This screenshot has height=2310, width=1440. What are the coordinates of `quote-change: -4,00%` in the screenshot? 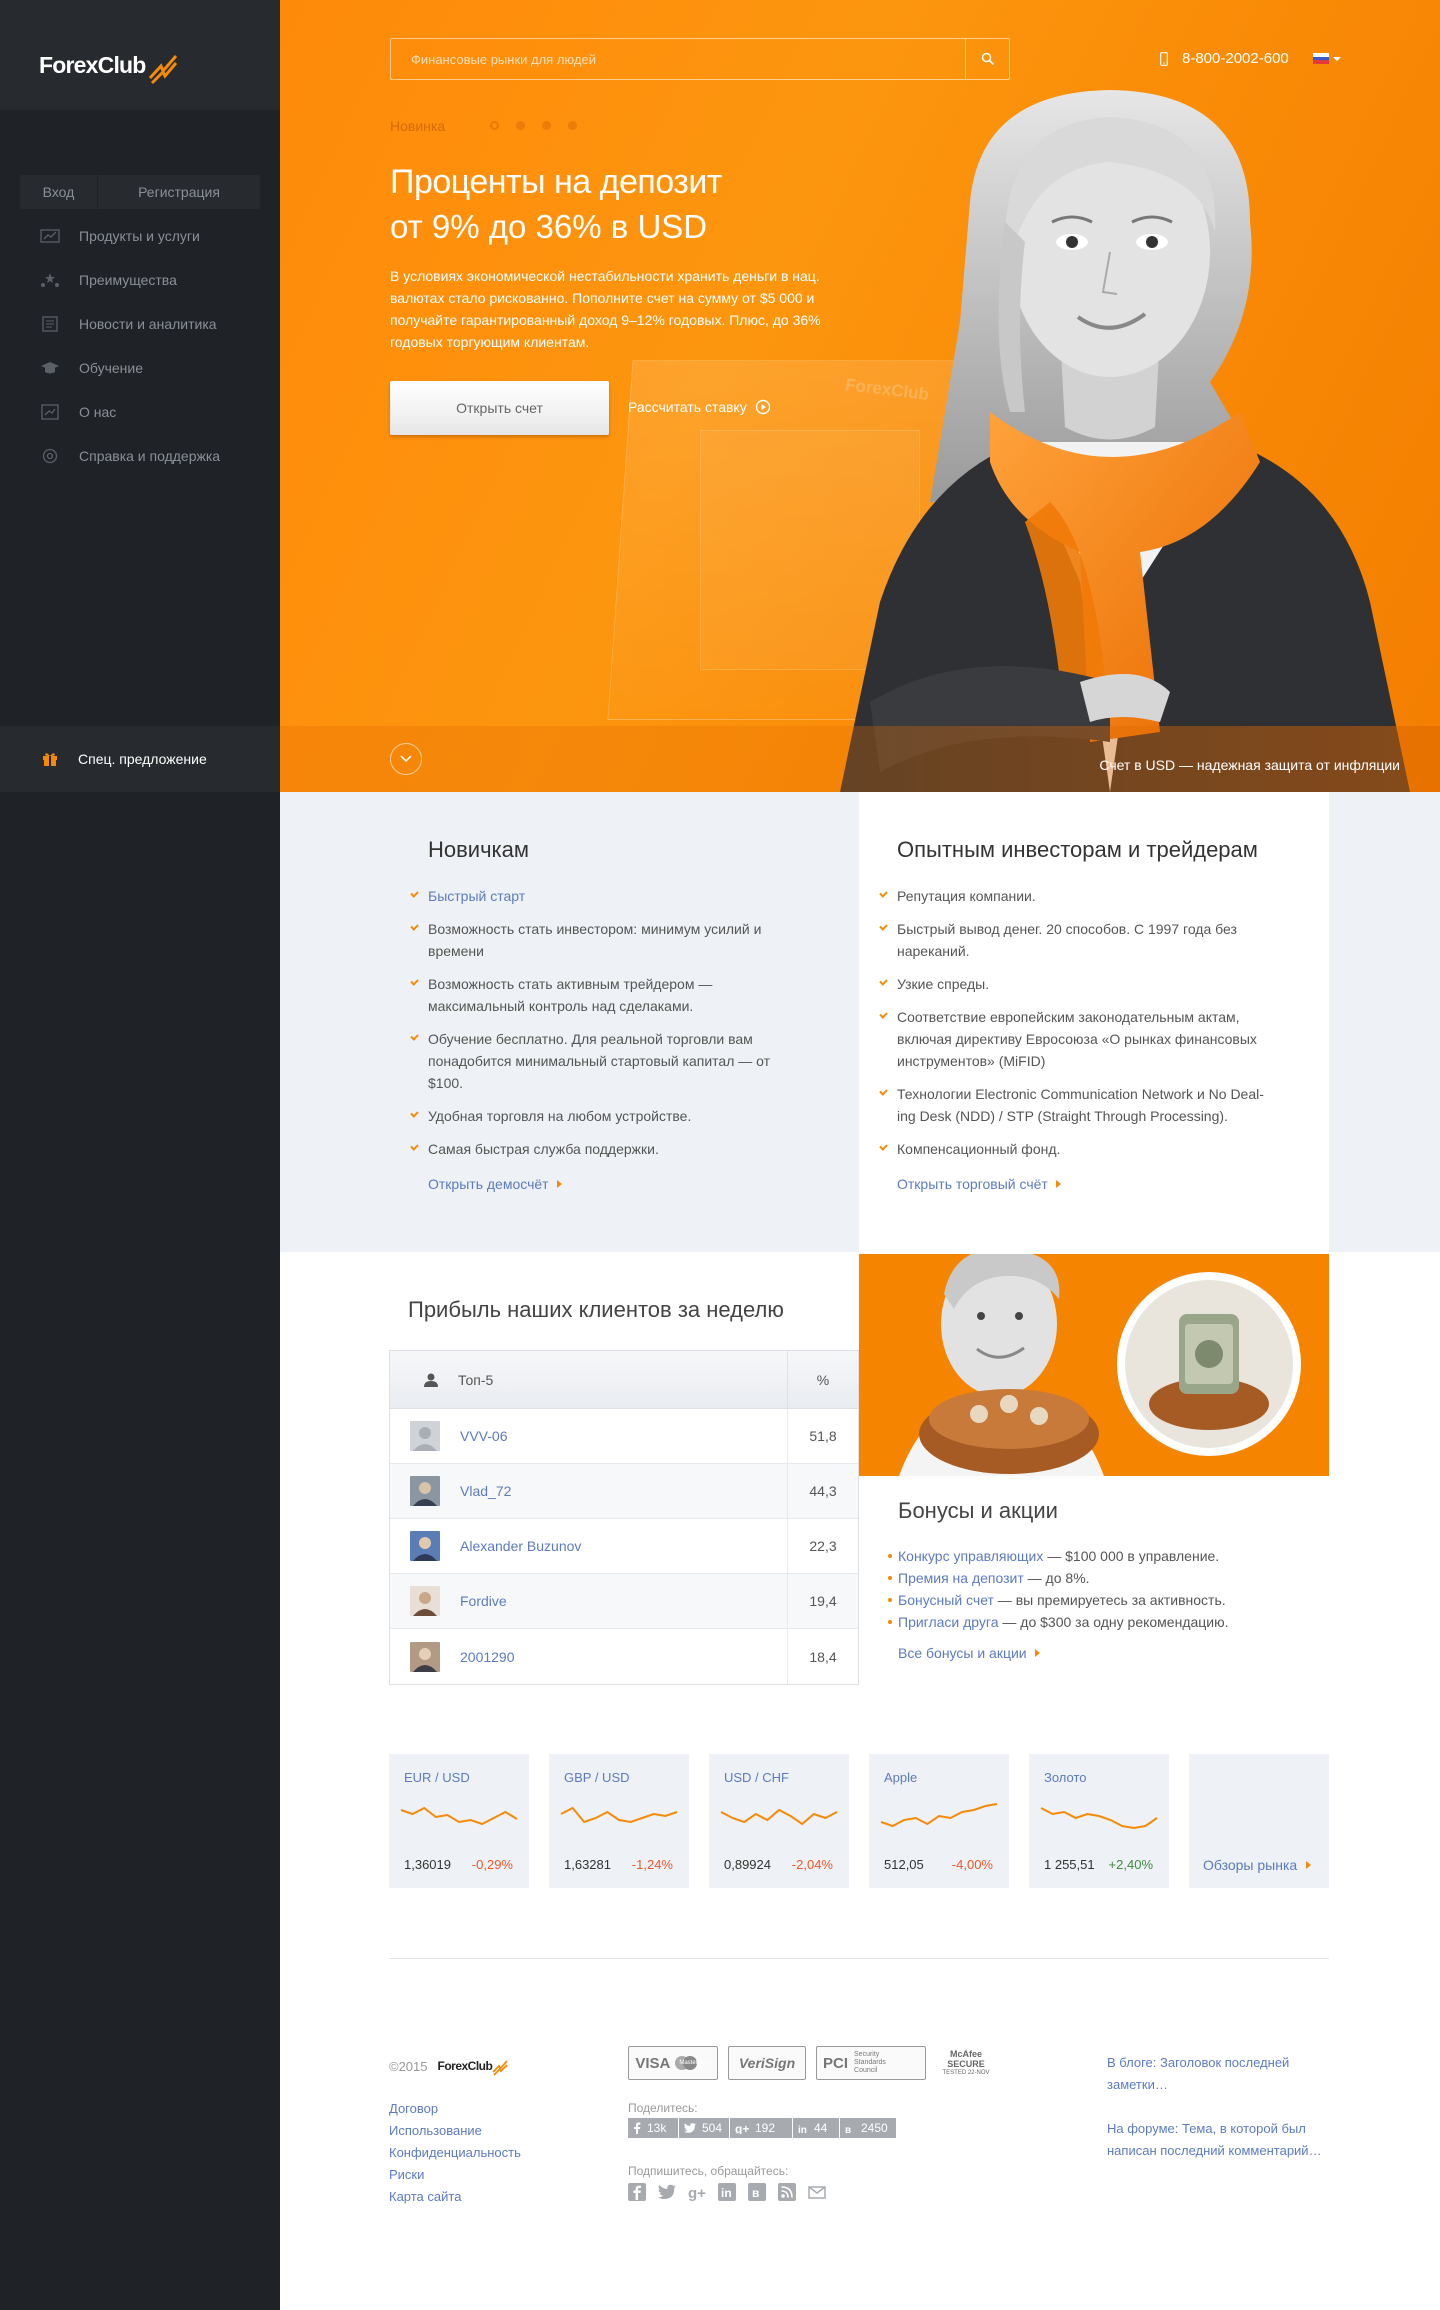 It's located at (972, 1864).